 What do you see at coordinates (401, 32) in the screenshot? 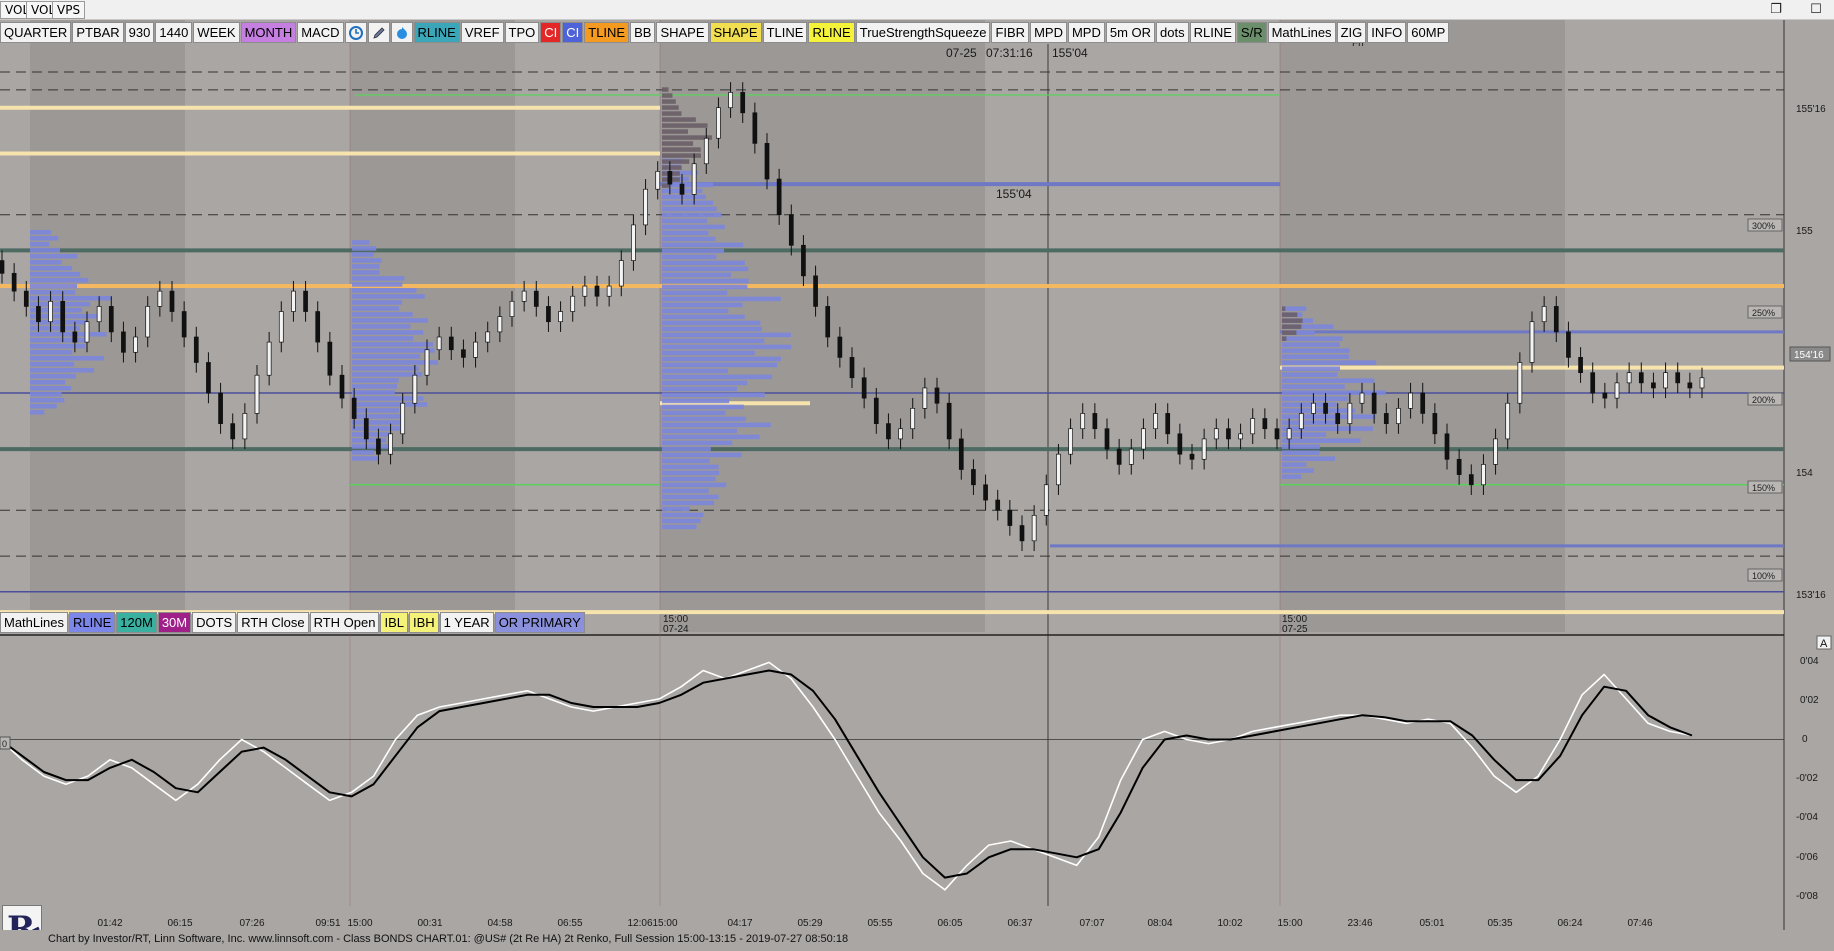
I see `refresh-button` at bounding box center [401, 32].